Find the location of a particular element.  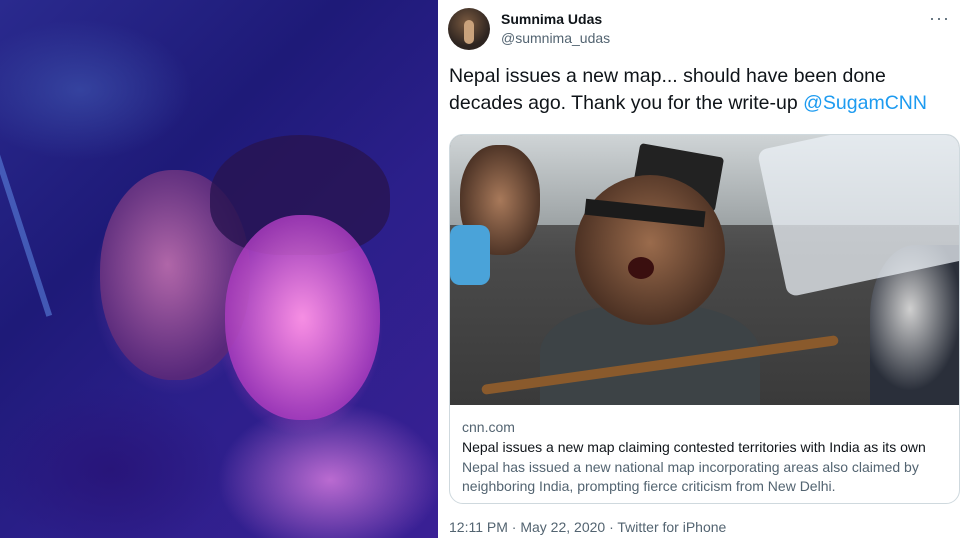

tweet-time: 12:11 PM is located at coordinates (478, 527).